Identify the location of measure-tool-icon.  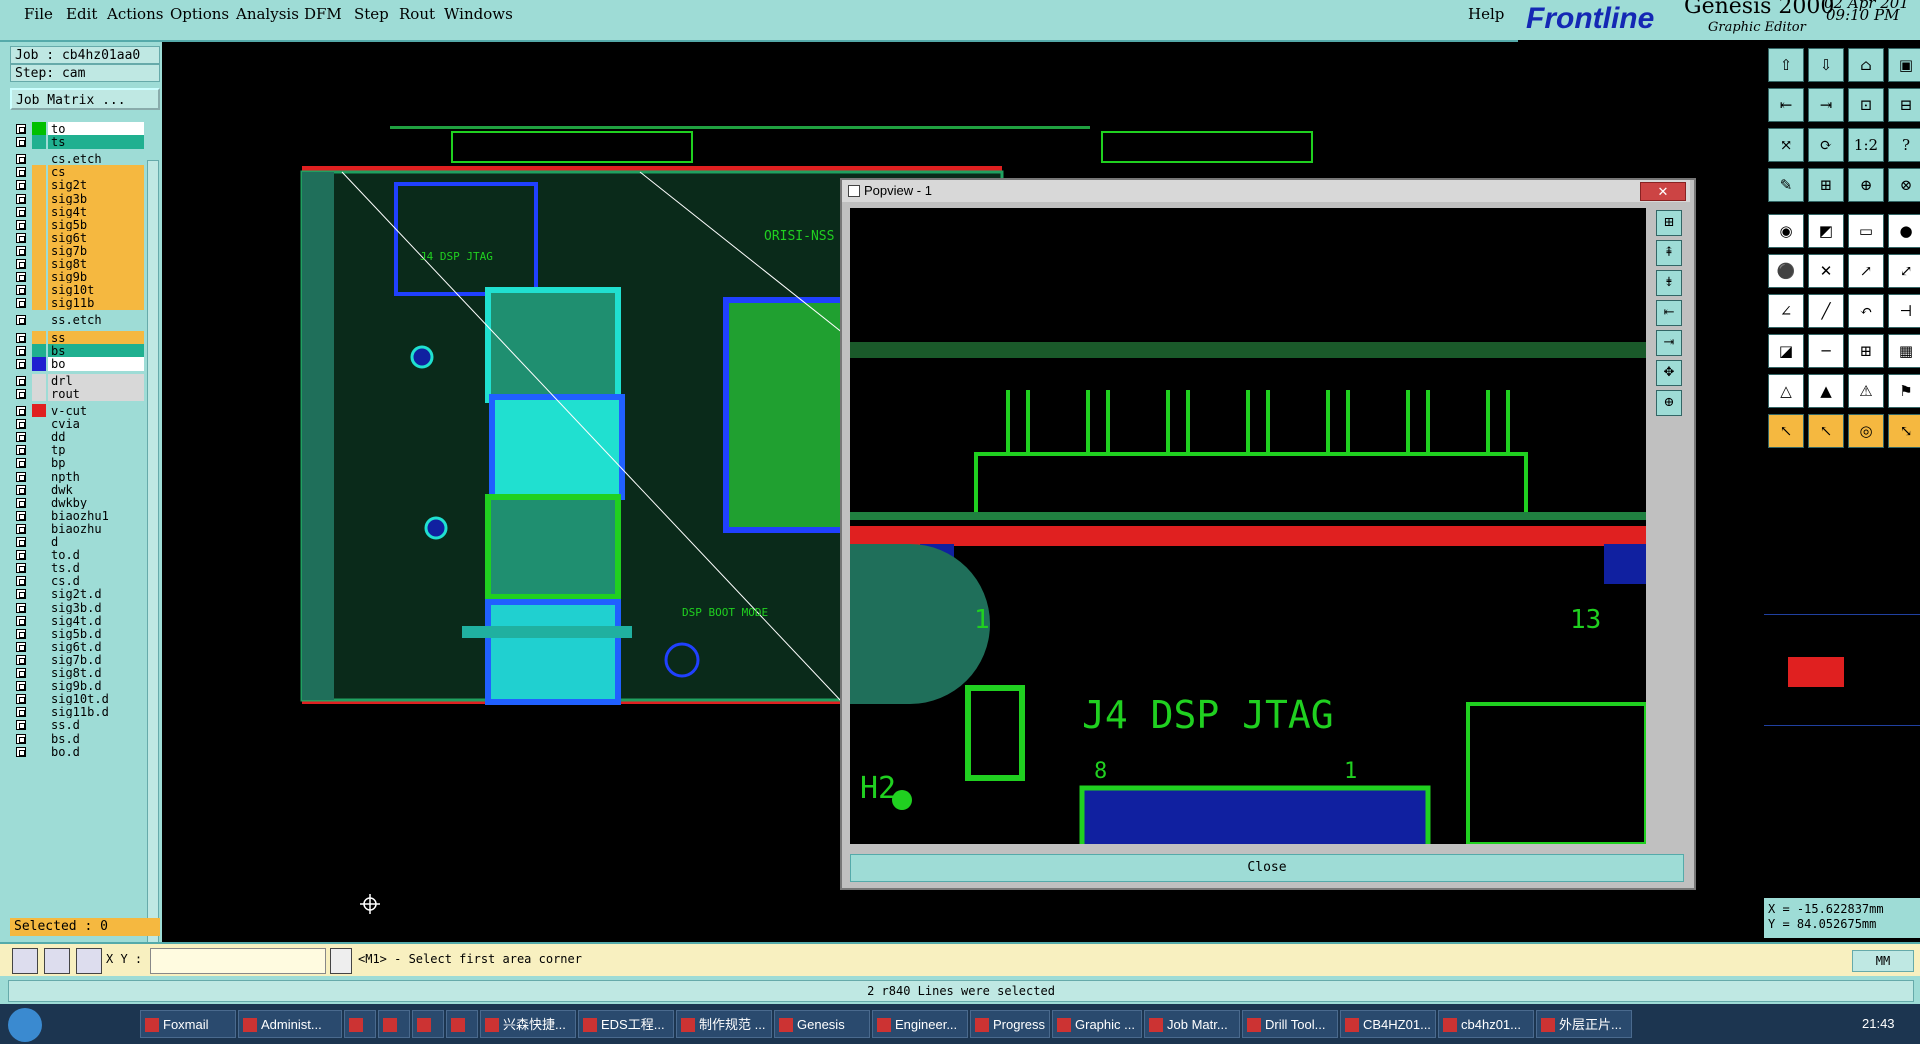
(57, 961).